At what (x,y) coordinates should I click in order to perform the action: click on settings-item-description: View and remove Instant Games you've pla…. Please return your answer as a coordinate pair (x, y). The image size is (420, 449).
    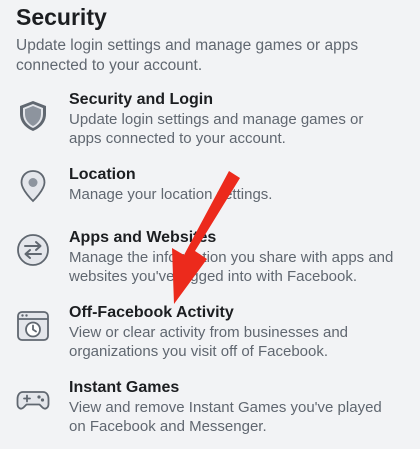
    Looking at the image, I should click on (225, 417).